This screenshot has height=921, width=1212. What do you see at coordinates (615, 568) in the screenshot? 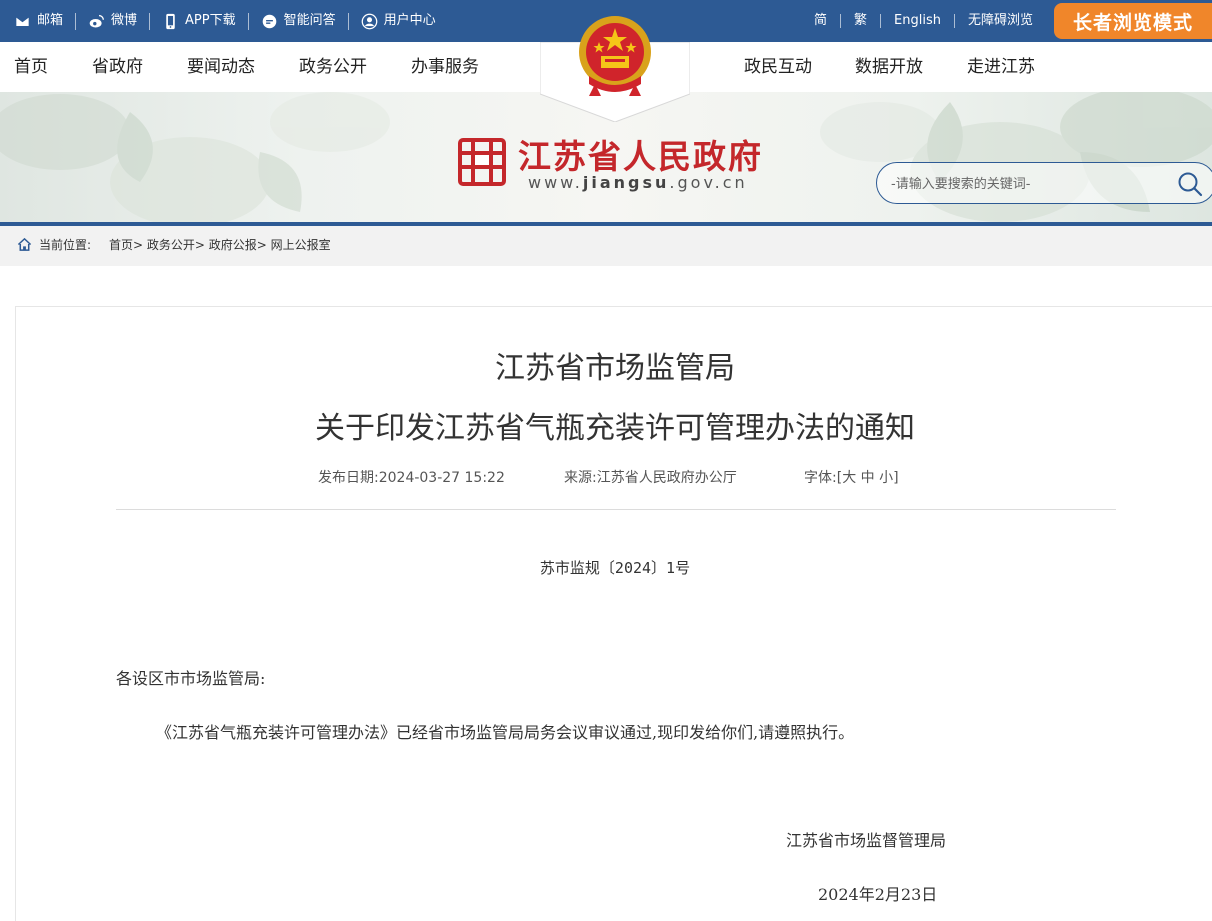
I see `document-number: 苏市监规〔2024〕1号` at bounding box center [615, 568].